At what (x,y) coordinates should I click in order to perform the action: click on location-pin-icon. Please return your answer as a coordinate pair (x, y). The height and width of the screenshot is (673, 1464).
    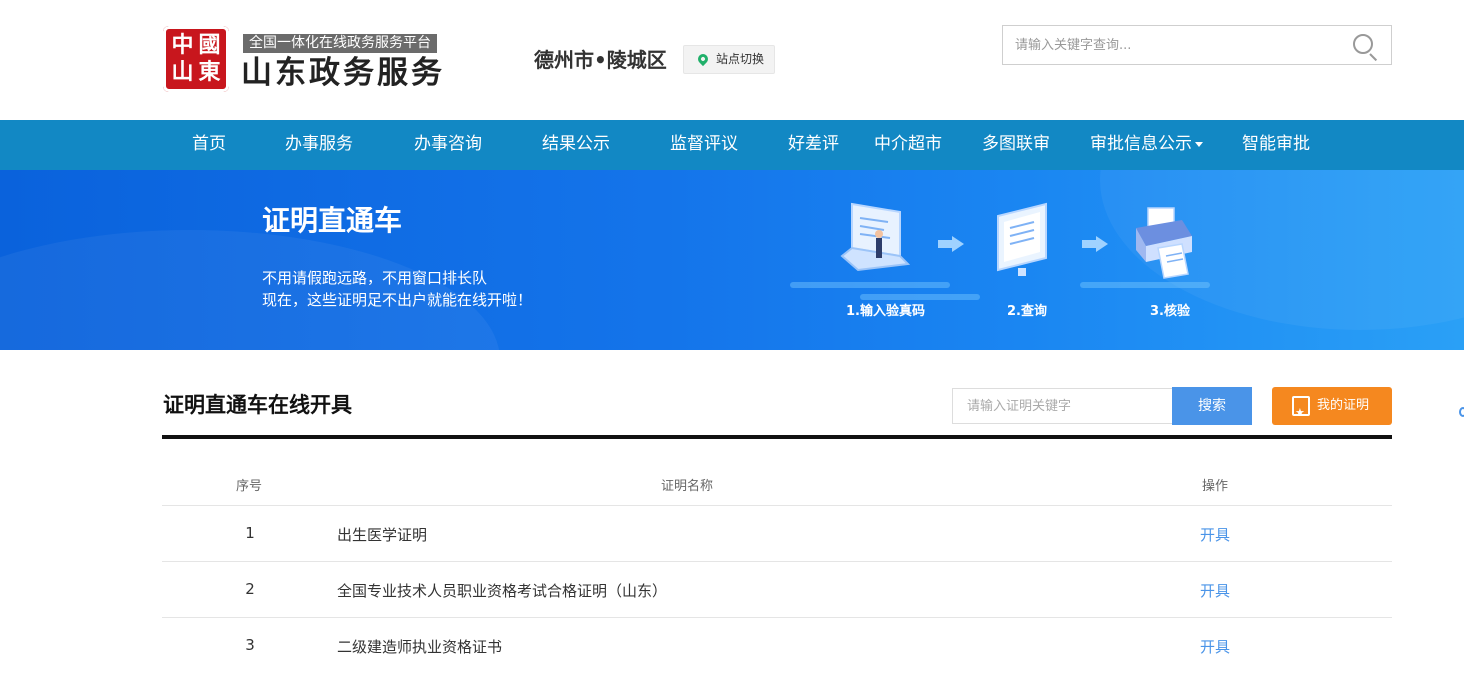
    Looking at the image, I should click on (703, 59).